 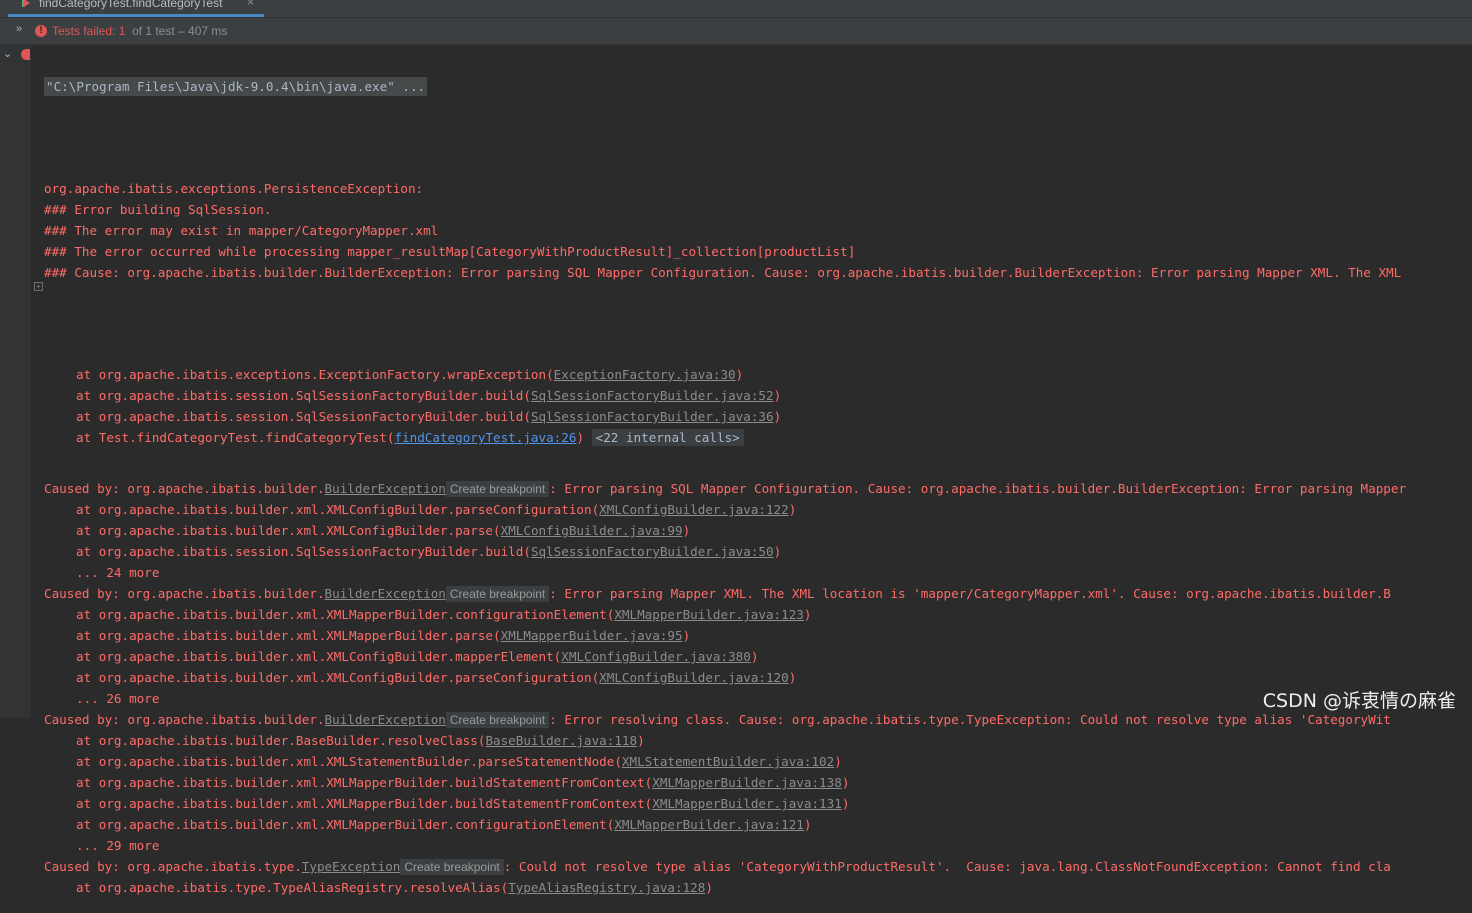 What do you see at coordinates (26, 3) in the screenshot?
I see `run-config-icon` at bounding box center [26, 3].